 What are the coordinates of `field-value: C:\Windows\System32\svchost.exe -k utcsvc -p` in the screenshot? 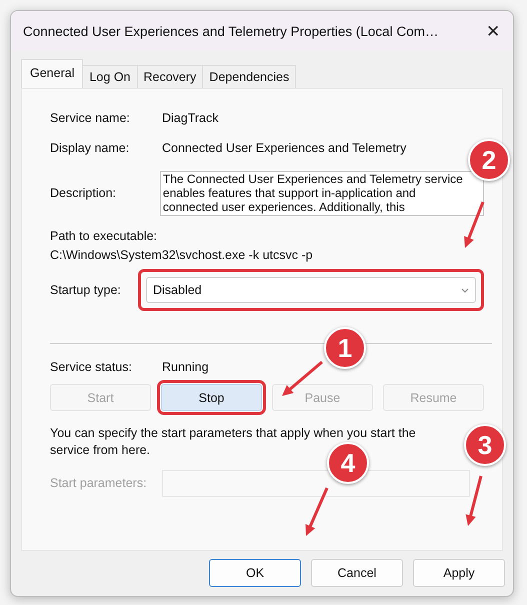 It's located at (181, 255).